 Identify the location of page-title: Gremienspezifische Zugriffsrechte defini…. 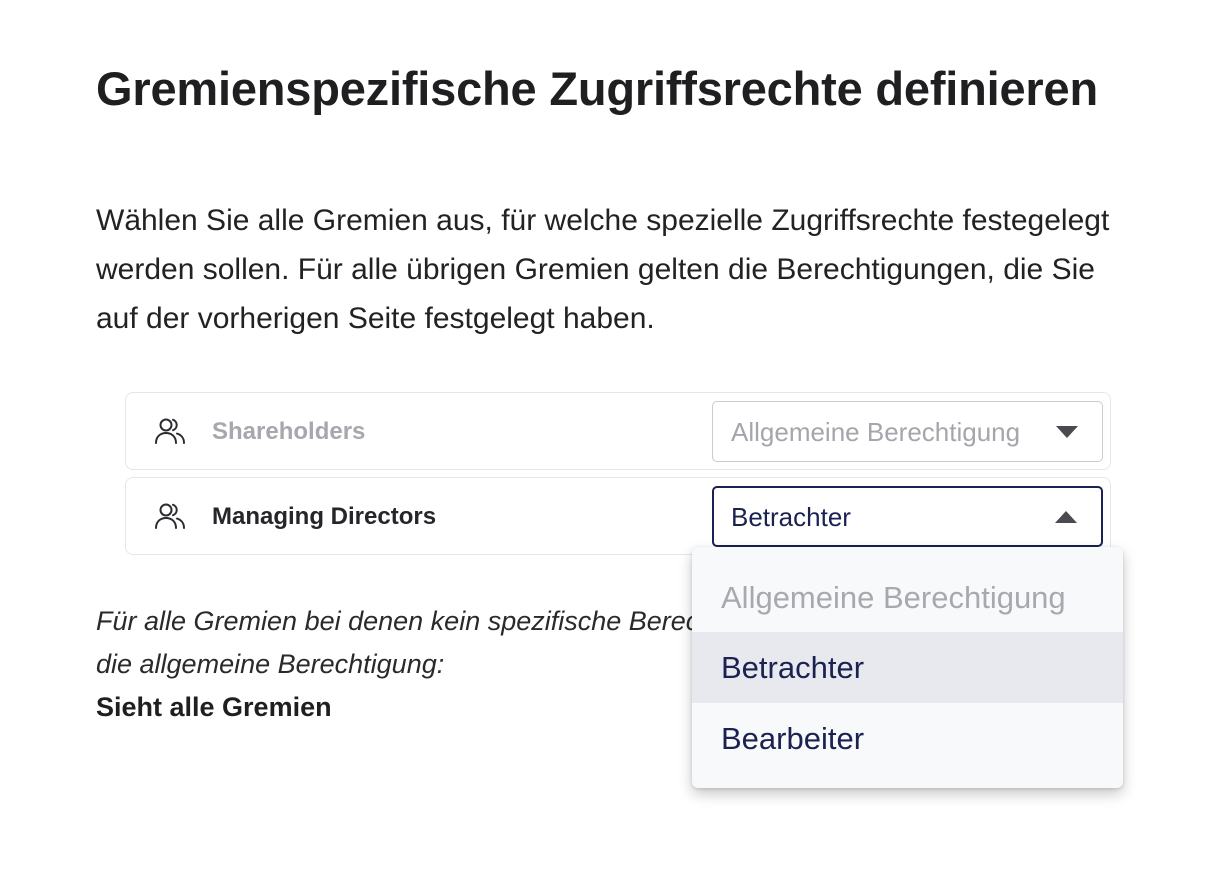
(597, 88).